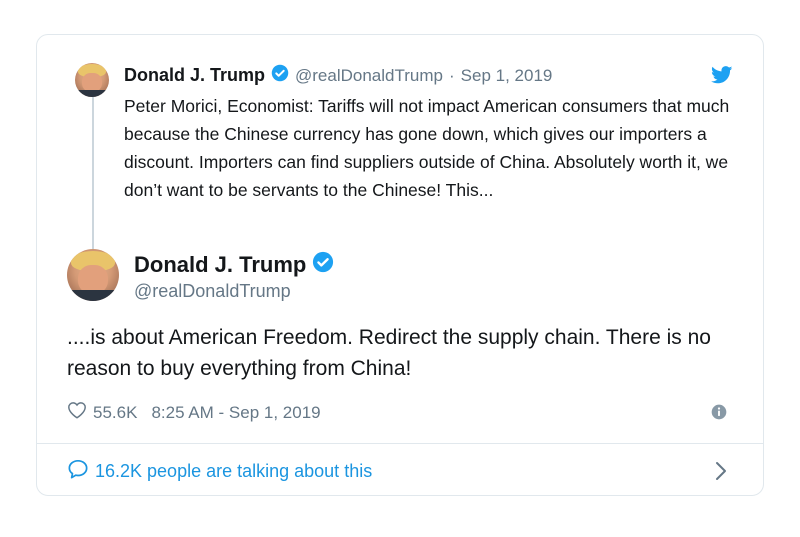 The width and height of the screenshot is (800, 537). I want to click on quoted-avatar, so click(92, 80).